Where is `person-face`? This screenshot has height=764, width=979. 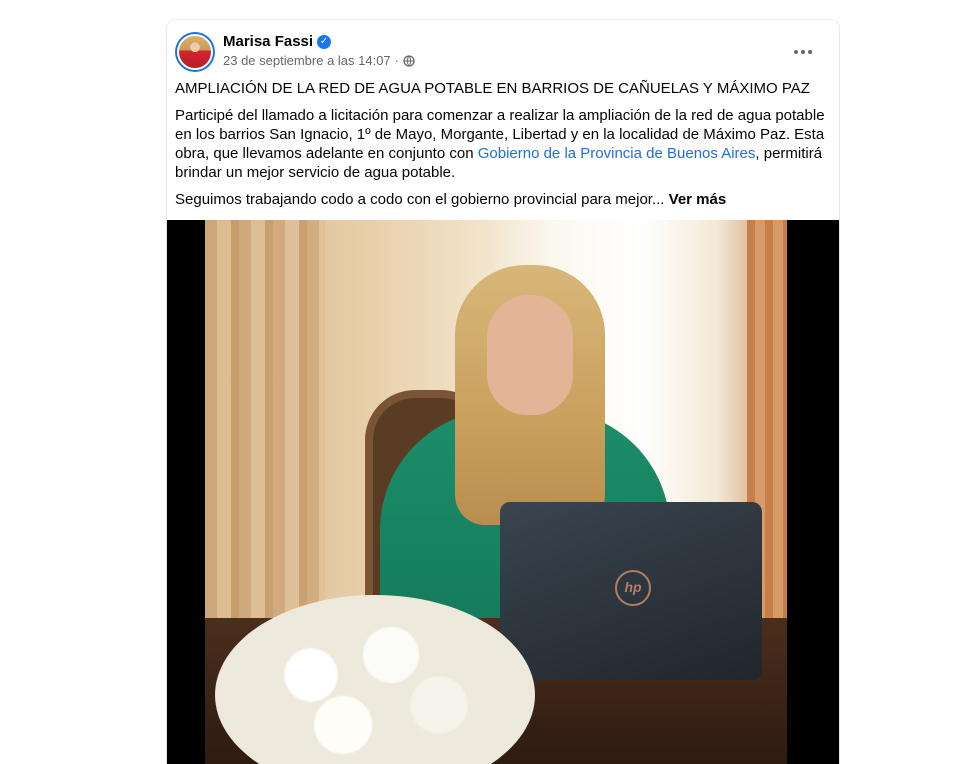
person-face is located at coordinates (530, 355).